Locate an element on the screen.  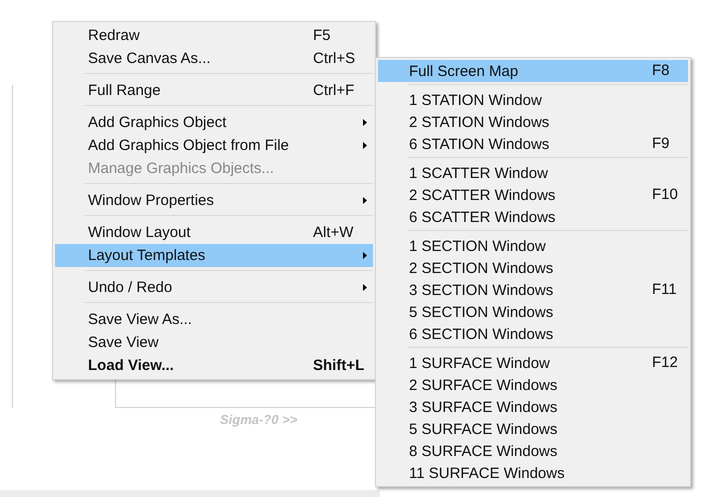
menu-item: 3 SURFACE Windows is located at coordinates (533, 407).